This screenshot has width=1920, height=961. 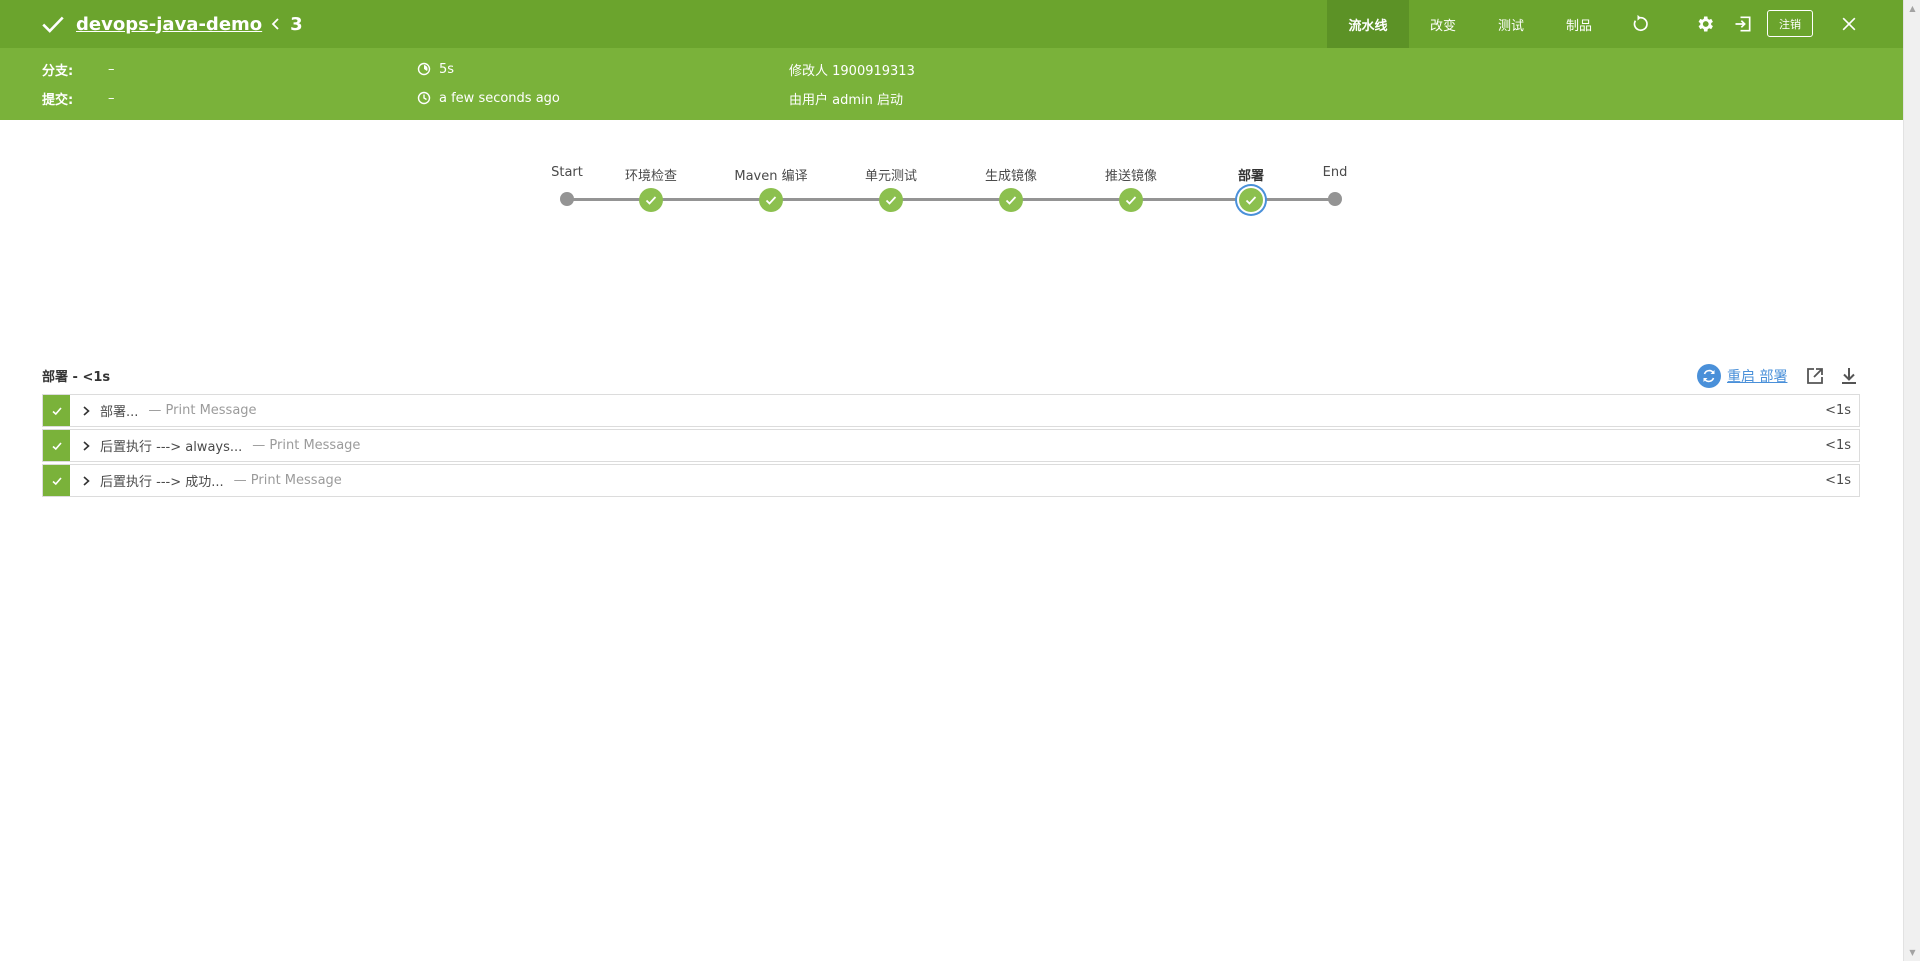 I want to click on download-icon, so click(x=1849, y=376).